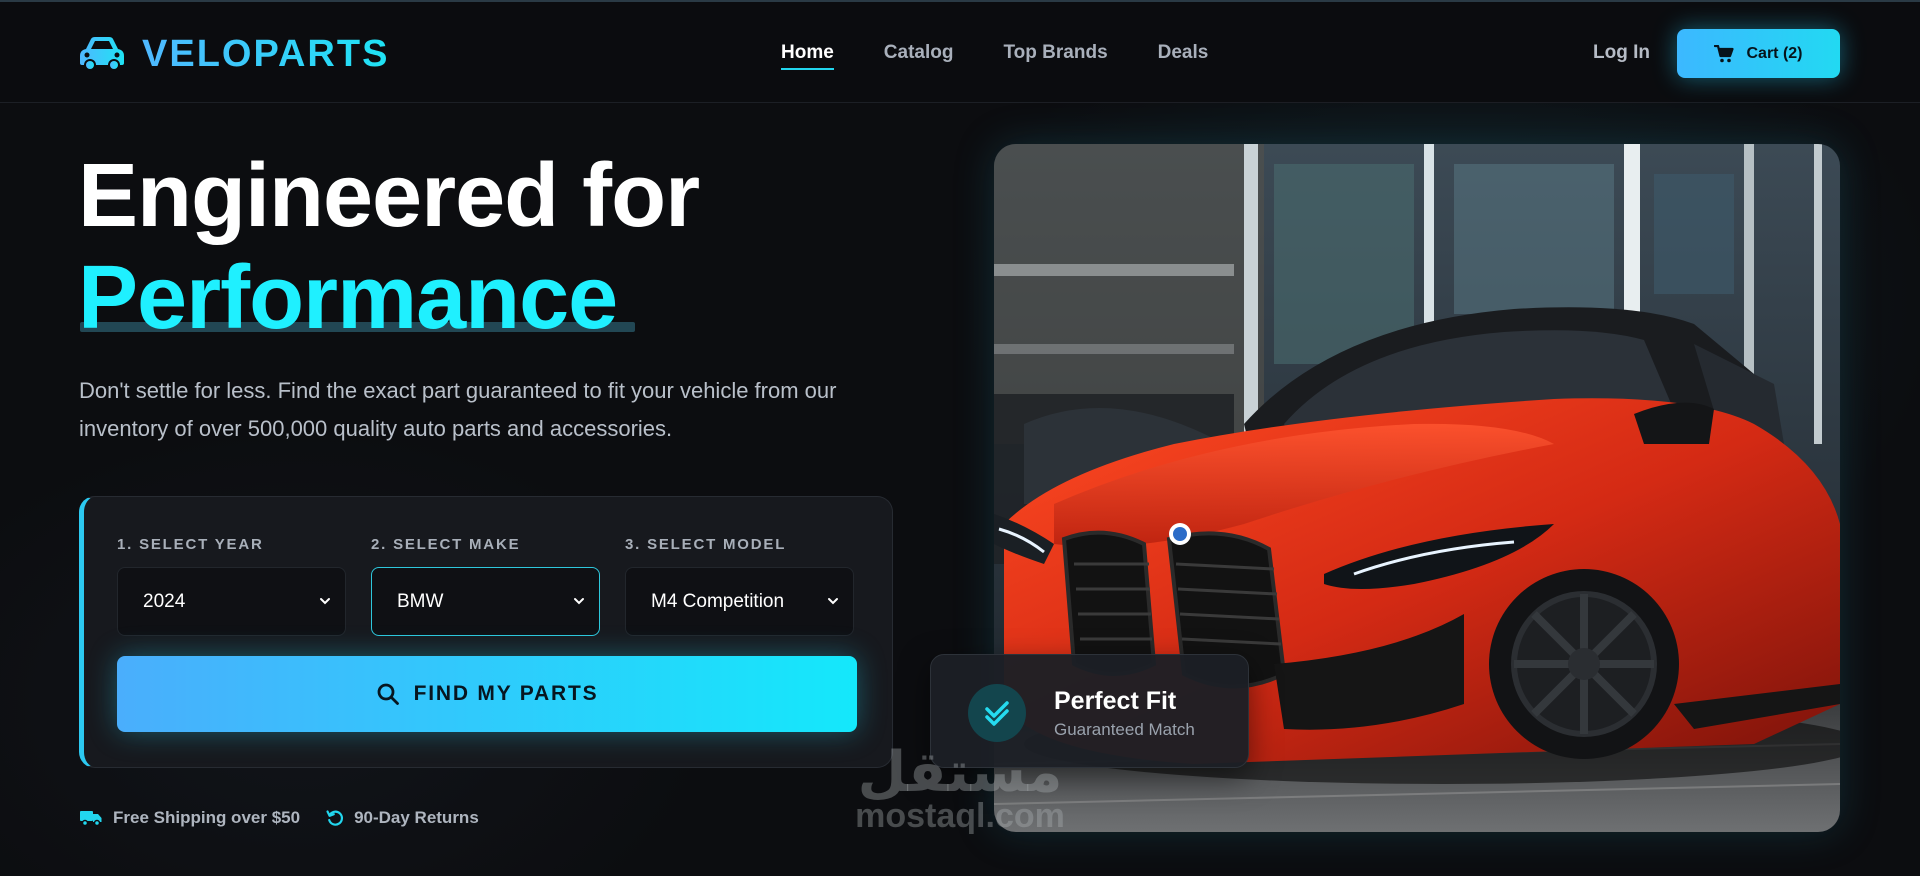  I want to click on car-icon, so click(102, 54).